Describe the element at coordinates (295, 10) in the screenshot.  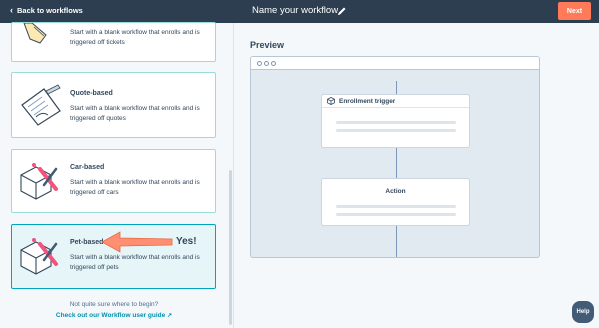
I see `workflow-name-title: Name your workflow` at that location.